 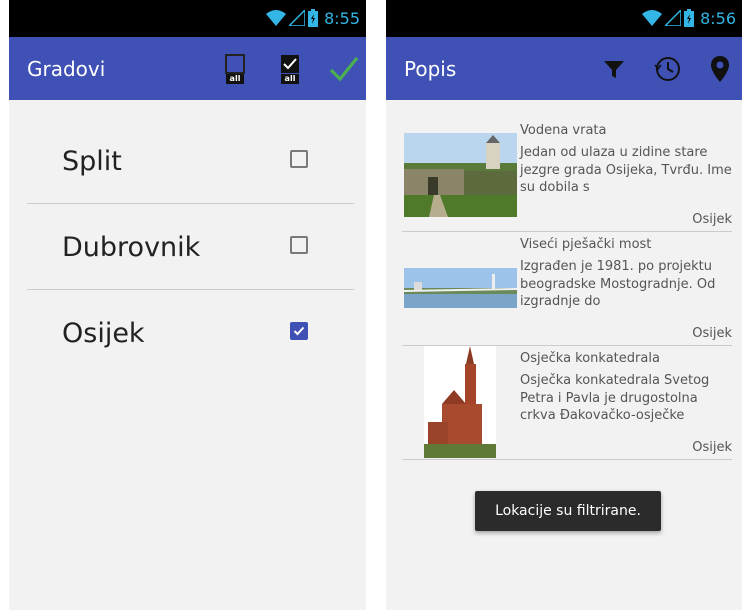 I want to click on filter-button, so click(x=614, y=69).